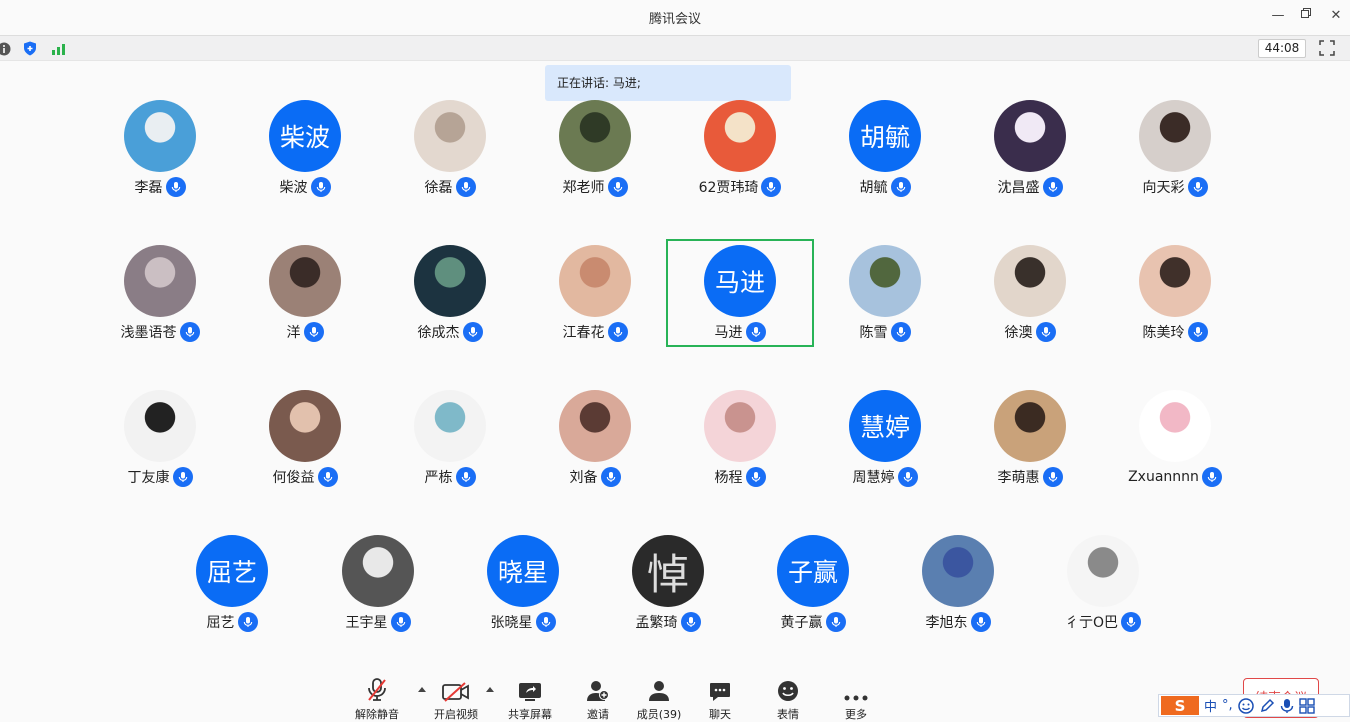  What do you see at coordinates (160, 305) in the screenshot?
I see `participant-tile: 浅墨语苍` at bounding box center [160, 305].